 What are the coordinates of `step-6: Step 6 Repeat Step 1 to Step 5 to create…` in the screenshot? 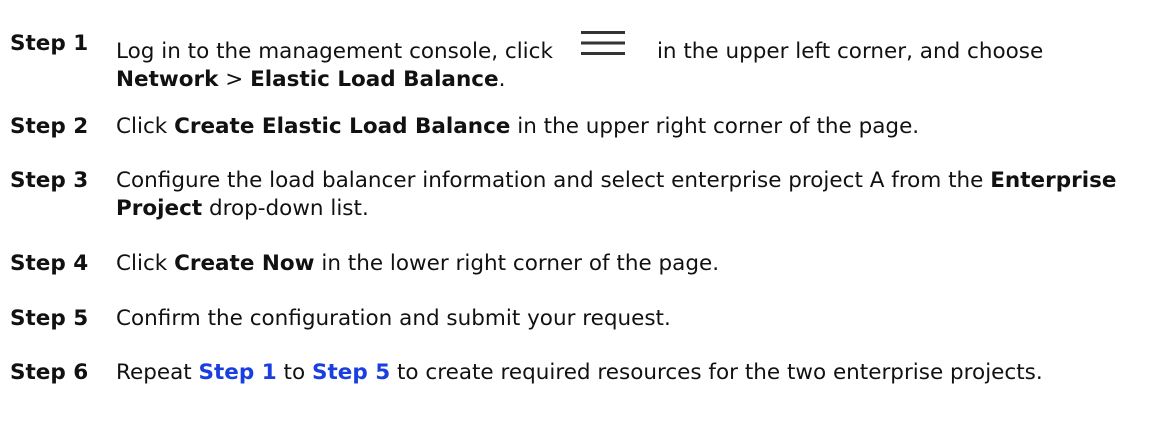 It's located at (579, 373).